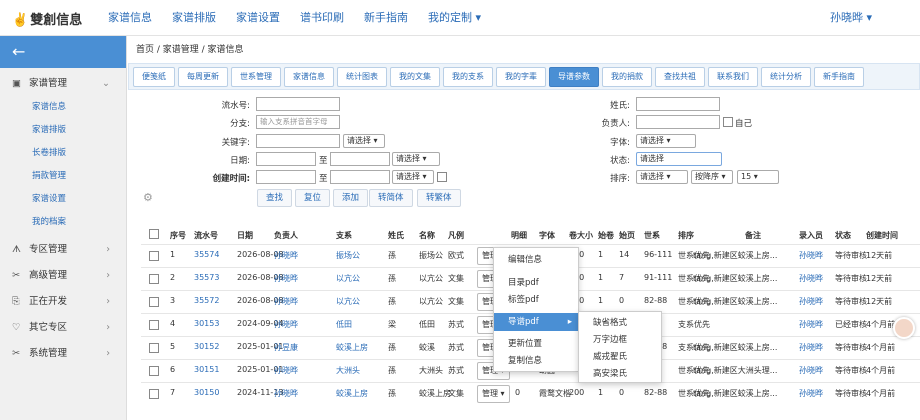 The width and height of the screenshot is (920, 420). What do you see at coordinates (63, 52) in the screenshot?
I see `back-arrow-icon: ←` at bounding box center [63, 52].